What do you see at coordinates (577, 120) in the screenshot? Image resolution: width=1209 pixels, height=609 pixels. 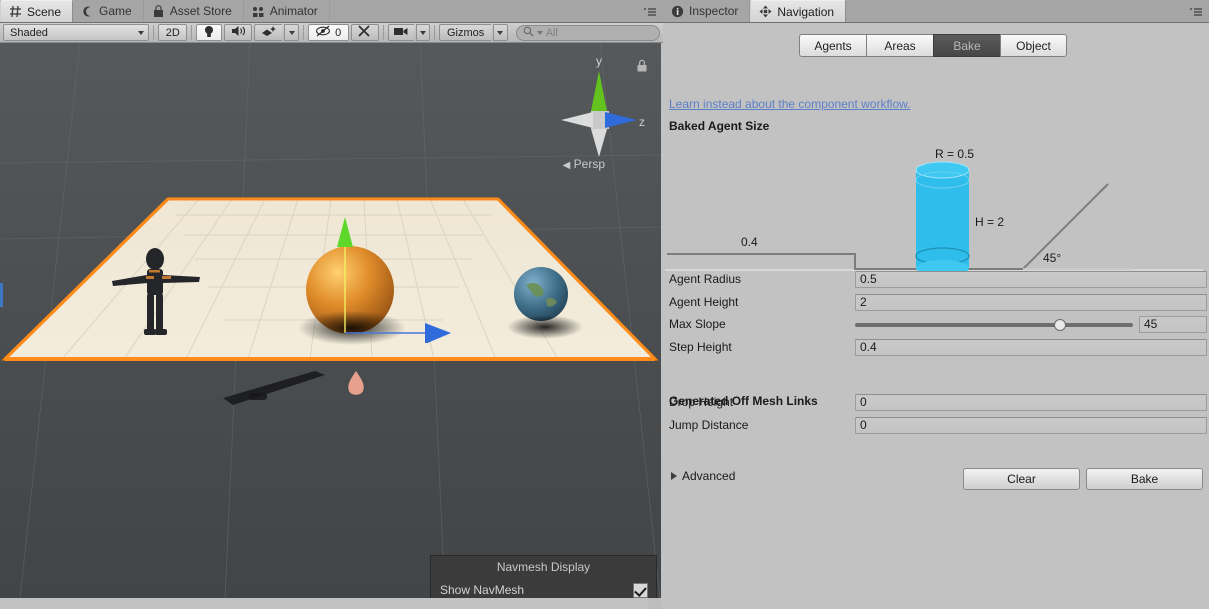 I see `gizmo-axis-x-cone` at bounding box center [577, 120].